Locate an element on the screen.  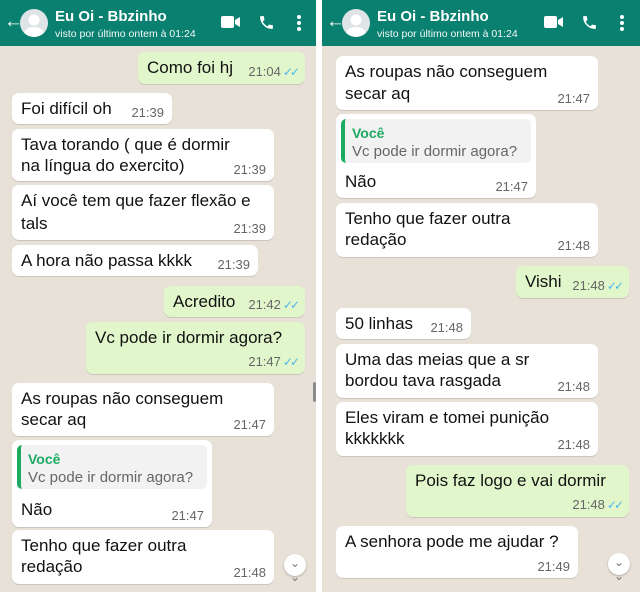
outgoing-message: Pois faz logo e vai dormir 21:48 ✓✓ is located at coordinates (517, 491).